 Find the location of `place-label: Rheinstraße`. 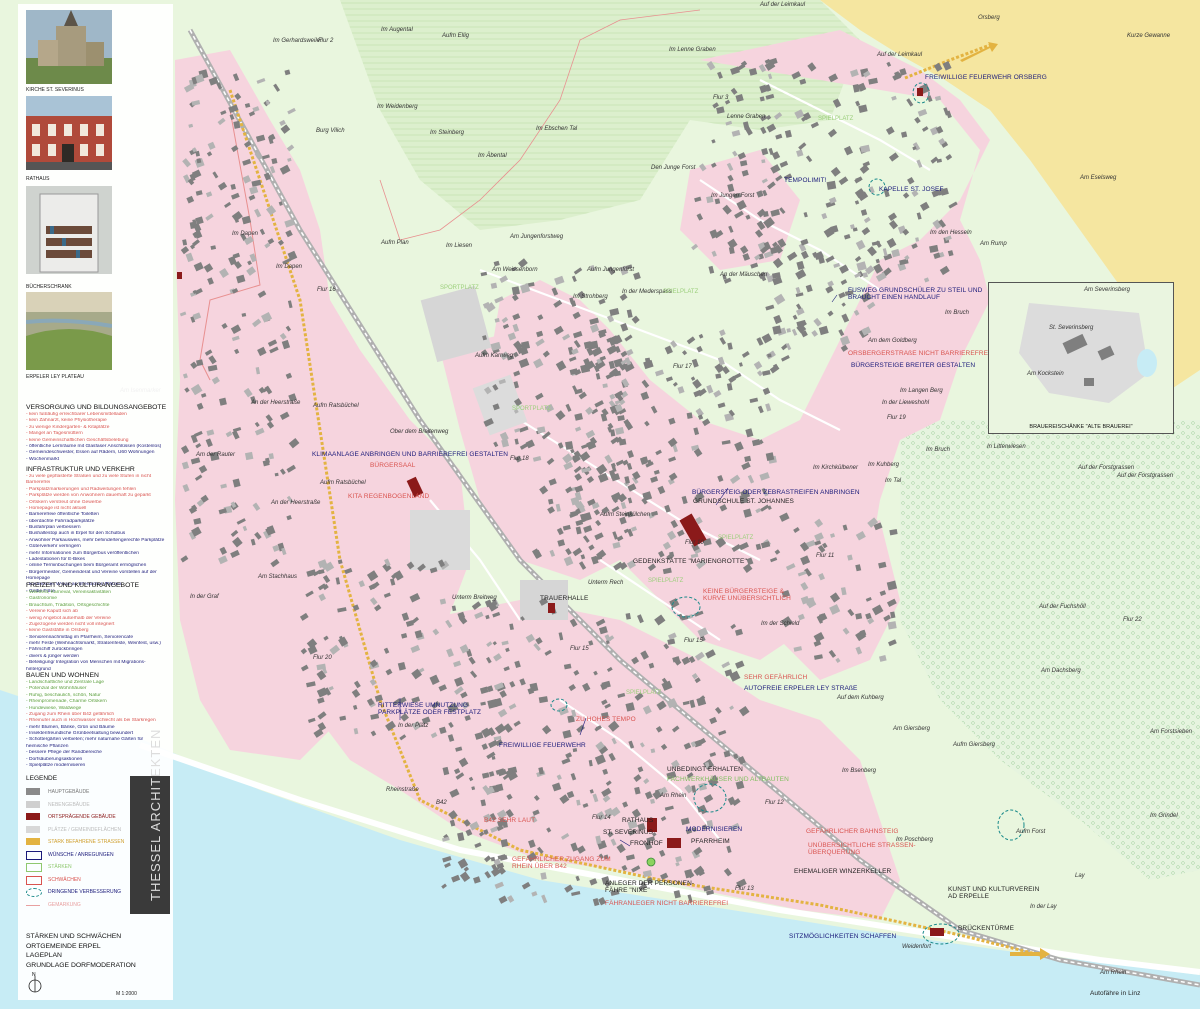

place-label: Rheinstraße is located at coordinates (402, 790).